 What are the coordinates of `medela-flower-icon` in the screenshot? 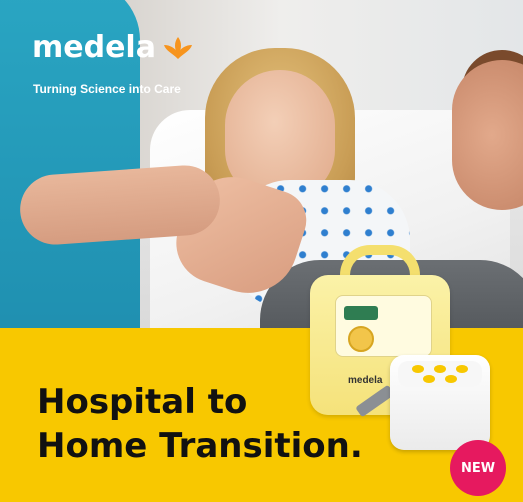 It's located at (177, 47).